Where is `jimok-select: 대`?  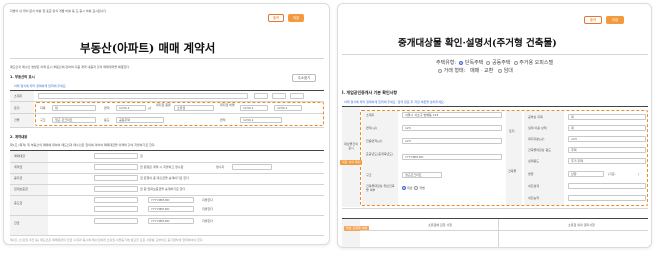 jimok-select: 대 is located at coordinates (74, 108).